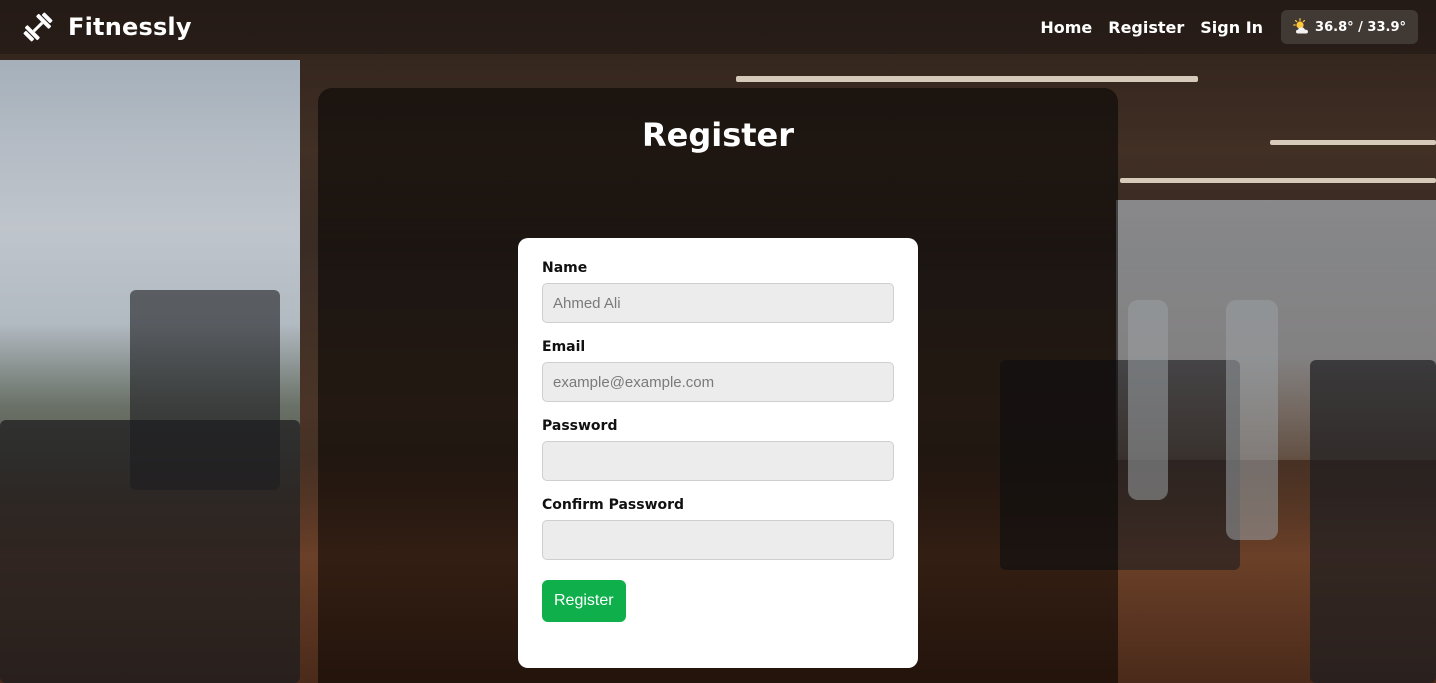  I want to click on email-field-group: Email, so click(718, 370).